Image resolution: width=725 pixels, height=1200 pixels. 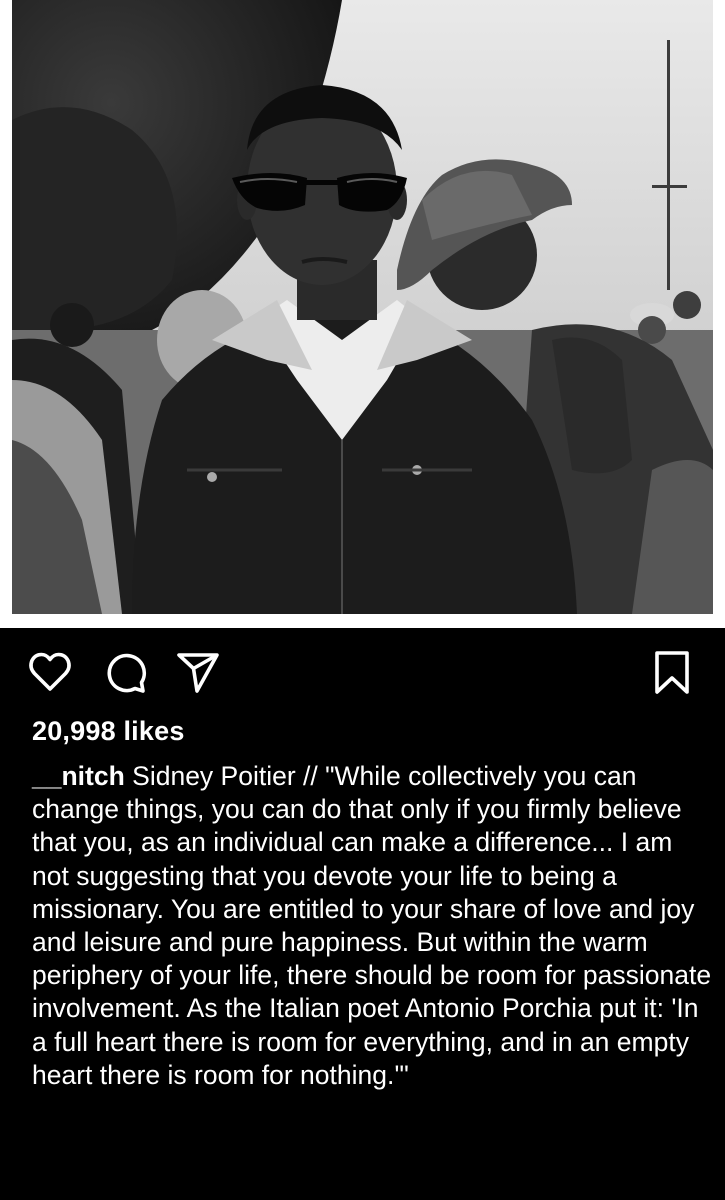 I want to click on heart-icon, so click(x=50, y=672).